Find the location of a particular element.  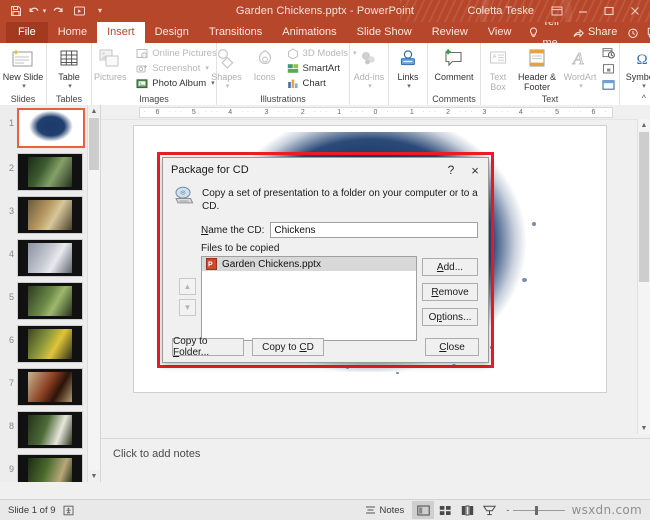

icons-button: Icons is located at coordinates (265, 63).